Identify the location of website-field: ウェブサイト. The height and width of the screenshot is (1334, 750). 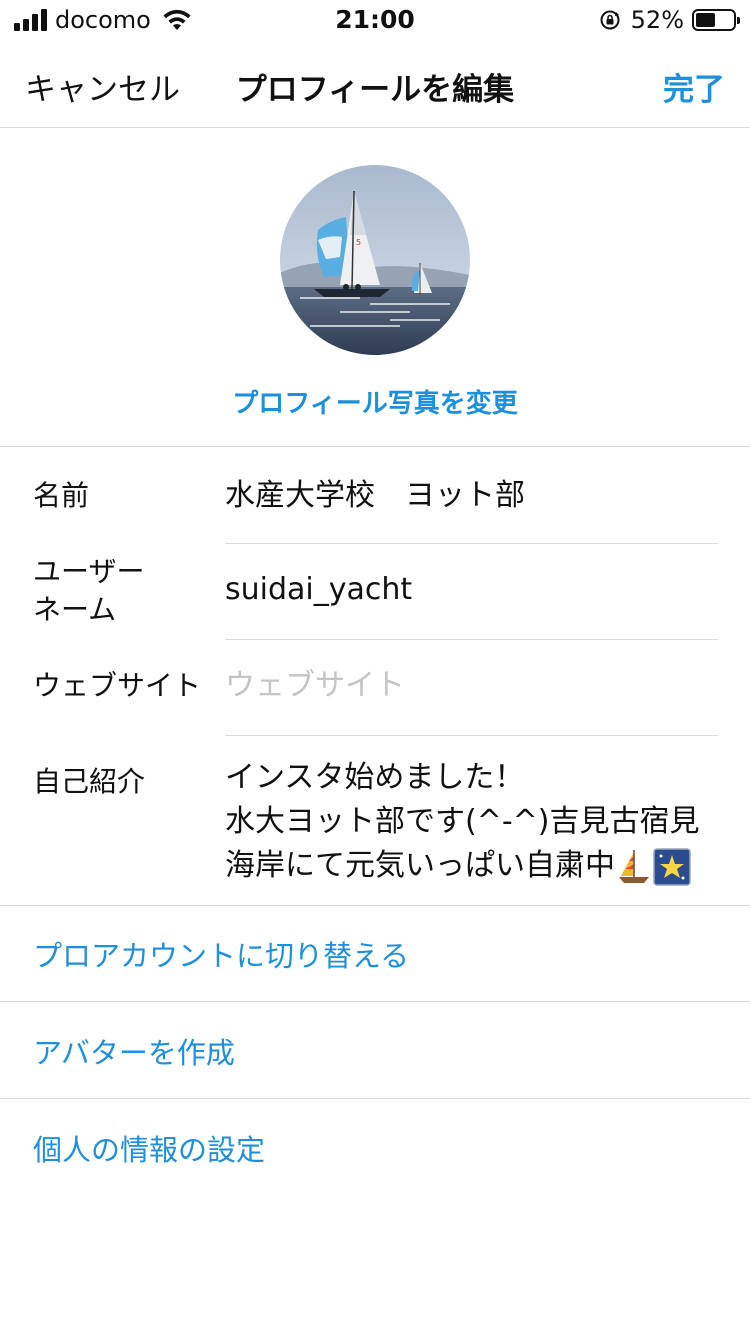
(315, 686).